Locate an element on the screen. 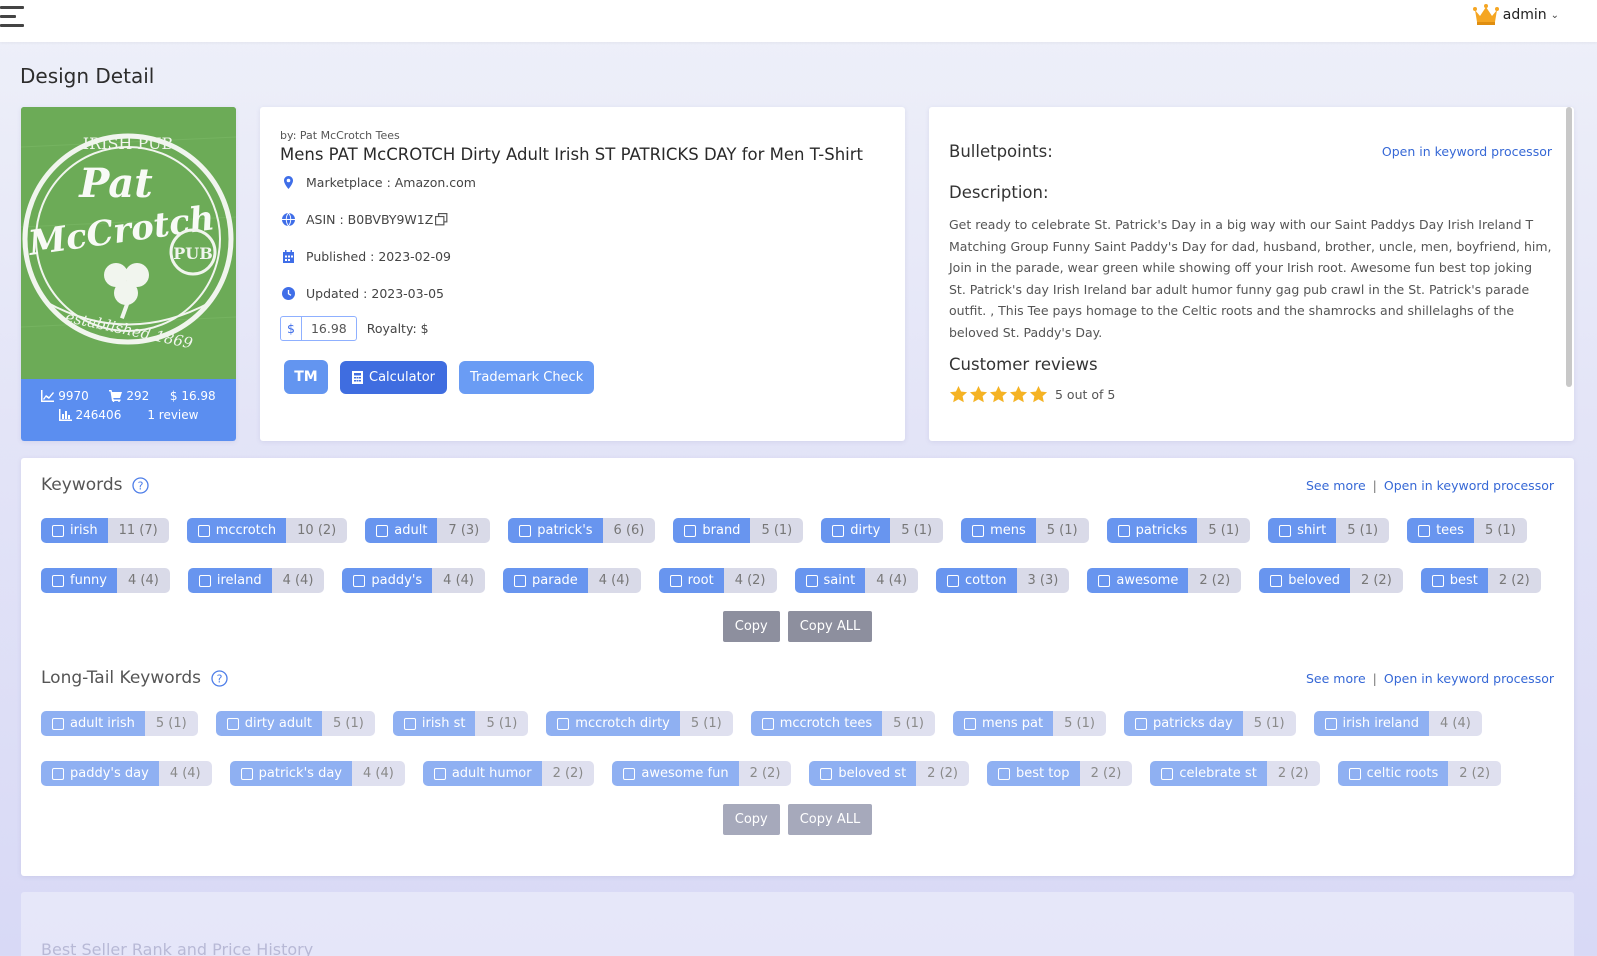 This screenshot has height=956, width=1597. copy-all-button: Copy ALL is located at coordinates (830, 626).